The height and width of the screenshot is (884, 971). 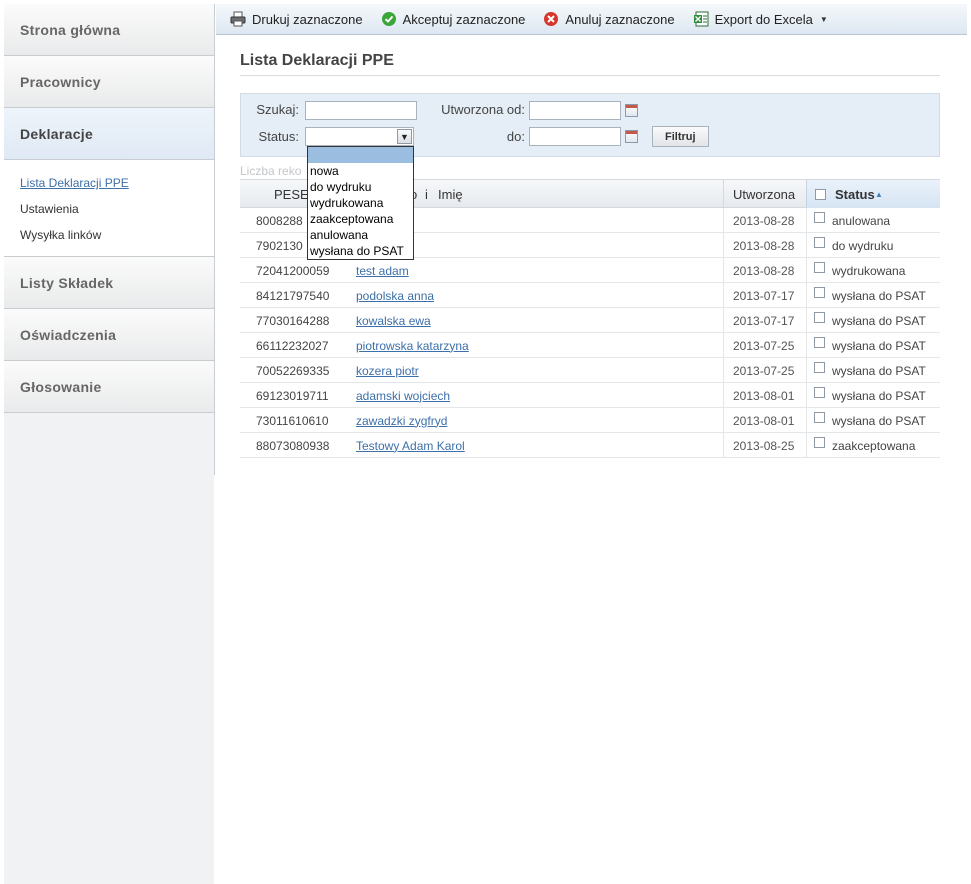 What do you see at coordinates (764, 194) in the screenshot?
I see `column-header-created: Utworzona` at bounding box center [764, 194].